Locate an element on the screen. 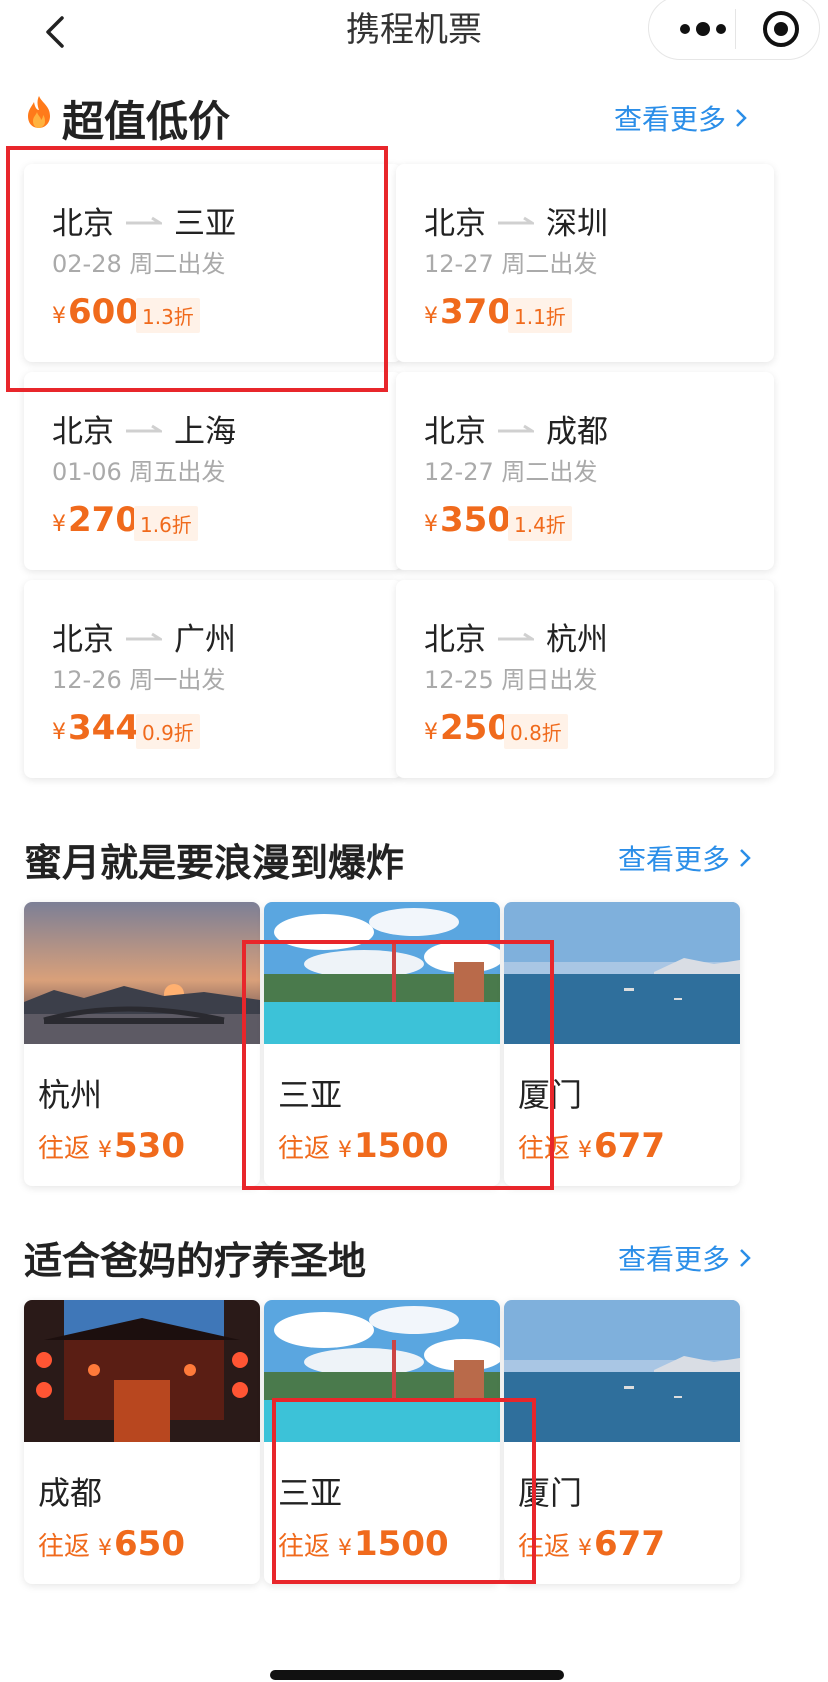 This screenshot has width=828, height=1682. departure-date: 12-25 周日出发 is located at coordinates (511, 680).